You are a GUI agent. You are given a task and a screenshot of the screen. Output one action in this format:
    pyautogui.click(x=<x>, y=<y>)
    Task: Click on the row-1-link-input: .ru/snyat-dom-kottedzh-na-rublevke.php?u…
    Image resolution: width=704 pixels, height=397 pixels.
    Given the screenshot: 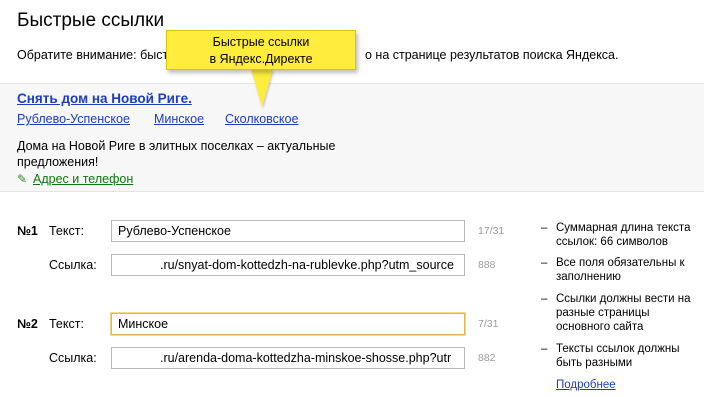 What is the action you would take?
    pyautogui.click(x=288, y=265)
    